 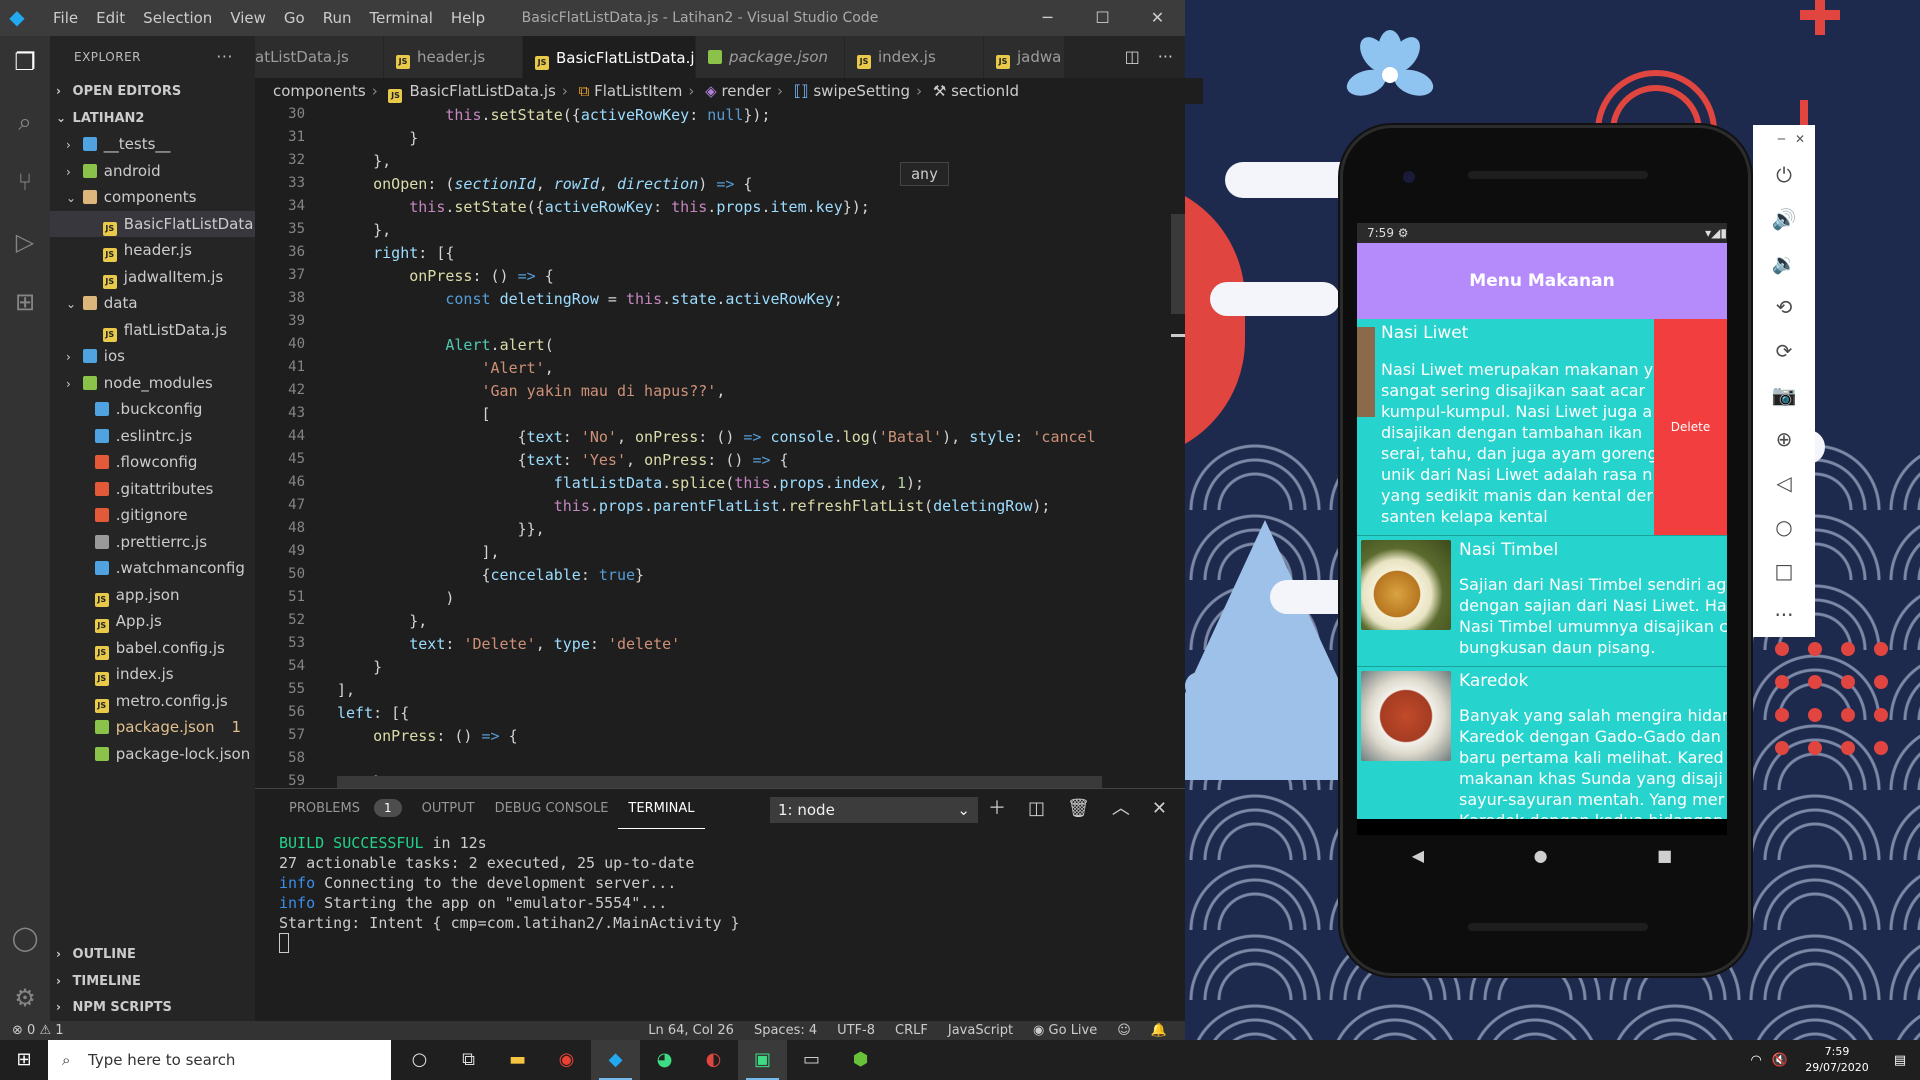 What do you see at coordinates (1784, 175) in the screenshot?
I see `power-icon: ⏻` at bounding box center [1784, 175].